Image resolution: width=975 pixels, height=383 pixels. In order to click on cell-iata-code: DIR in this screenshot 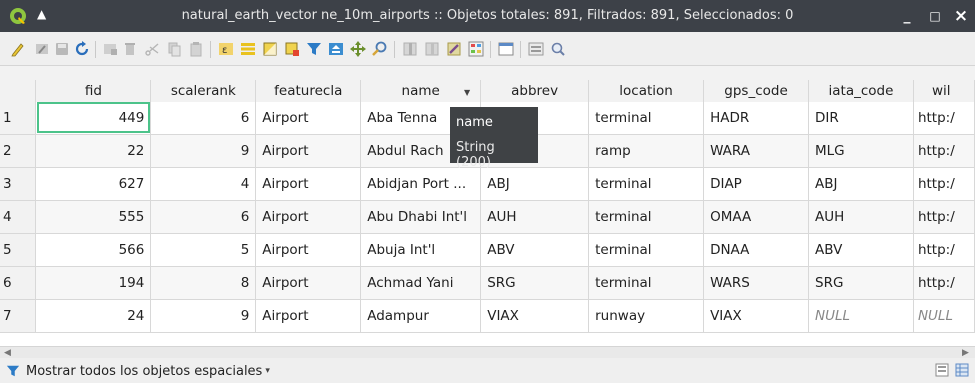, I will do `click(861, 118)`.